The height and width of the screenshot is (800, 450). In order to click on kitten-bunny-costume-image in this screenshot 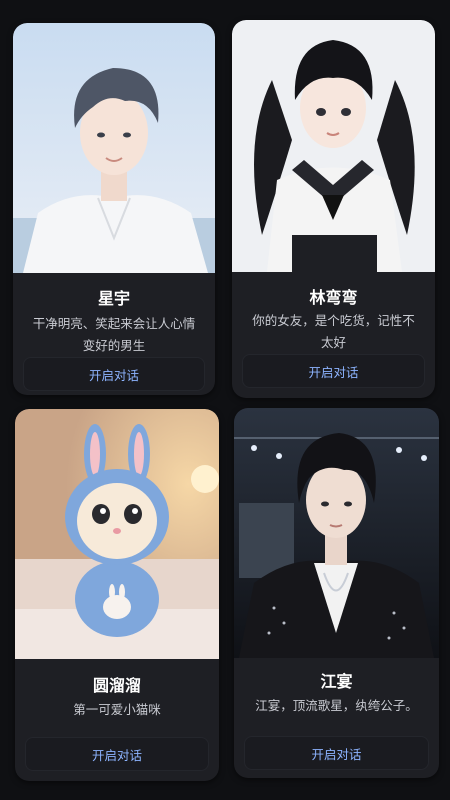, I will do `click(117, 534)`.